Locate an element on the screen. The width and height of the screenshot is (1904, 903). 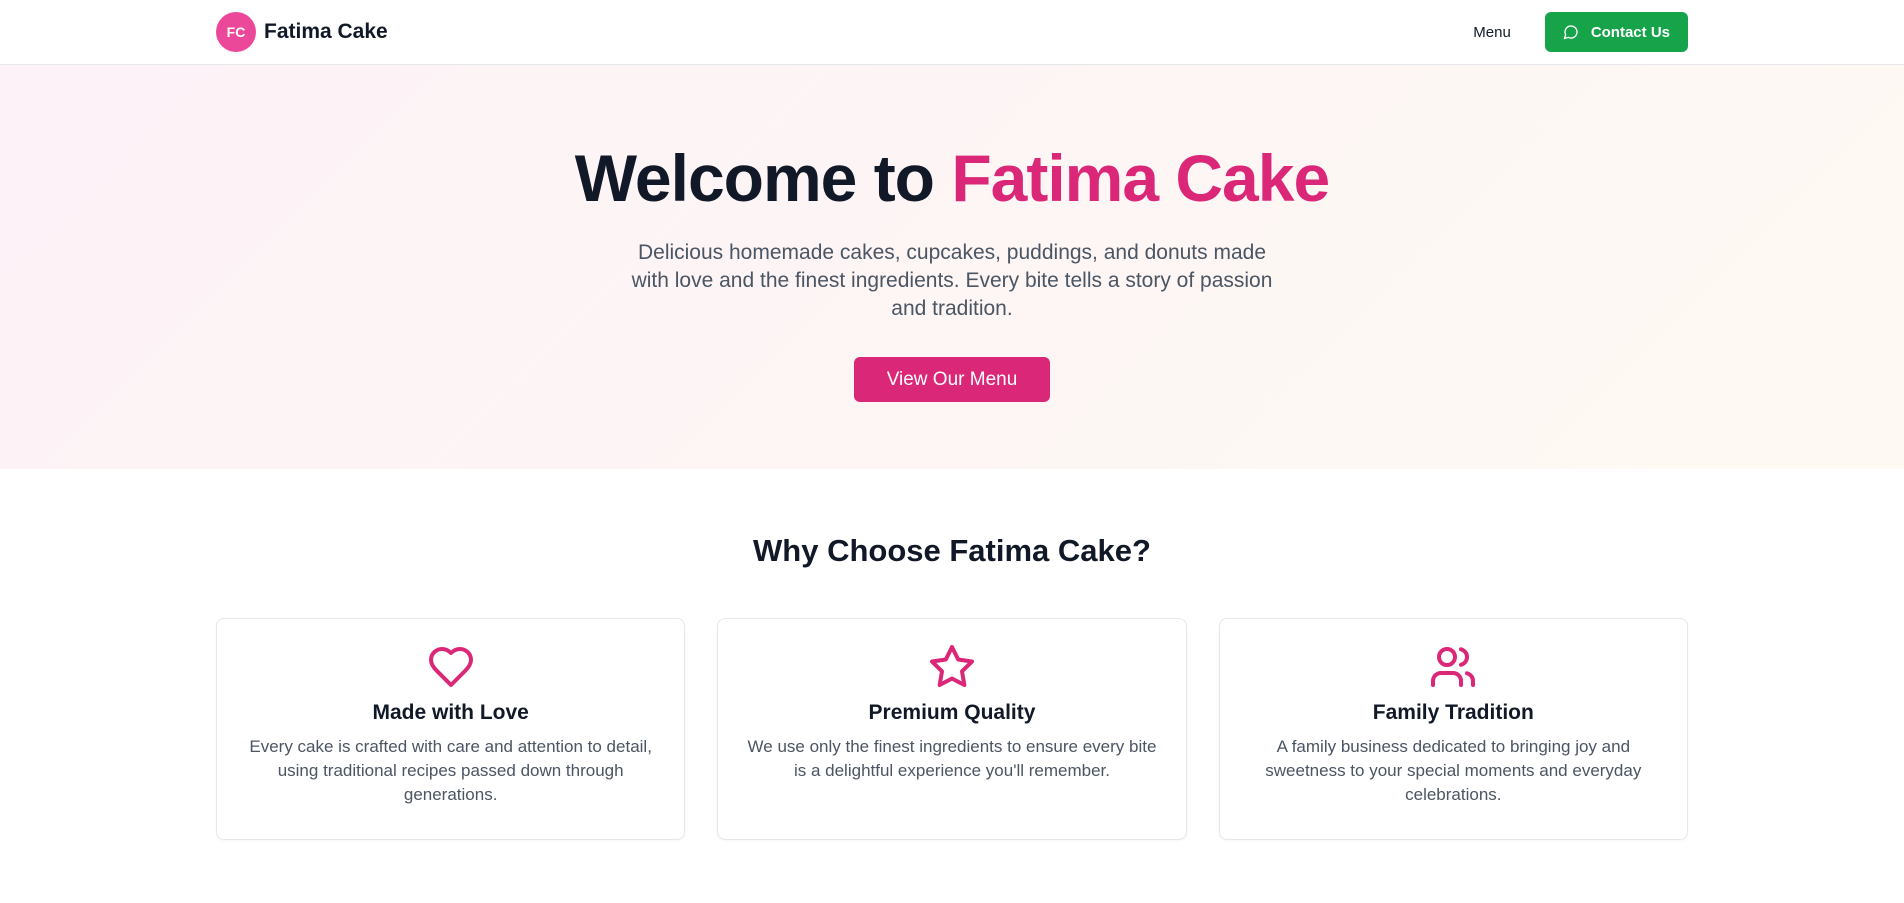
site-header: FC Fatima Cake Menu Contact Us is located at coordinates (952, 32).